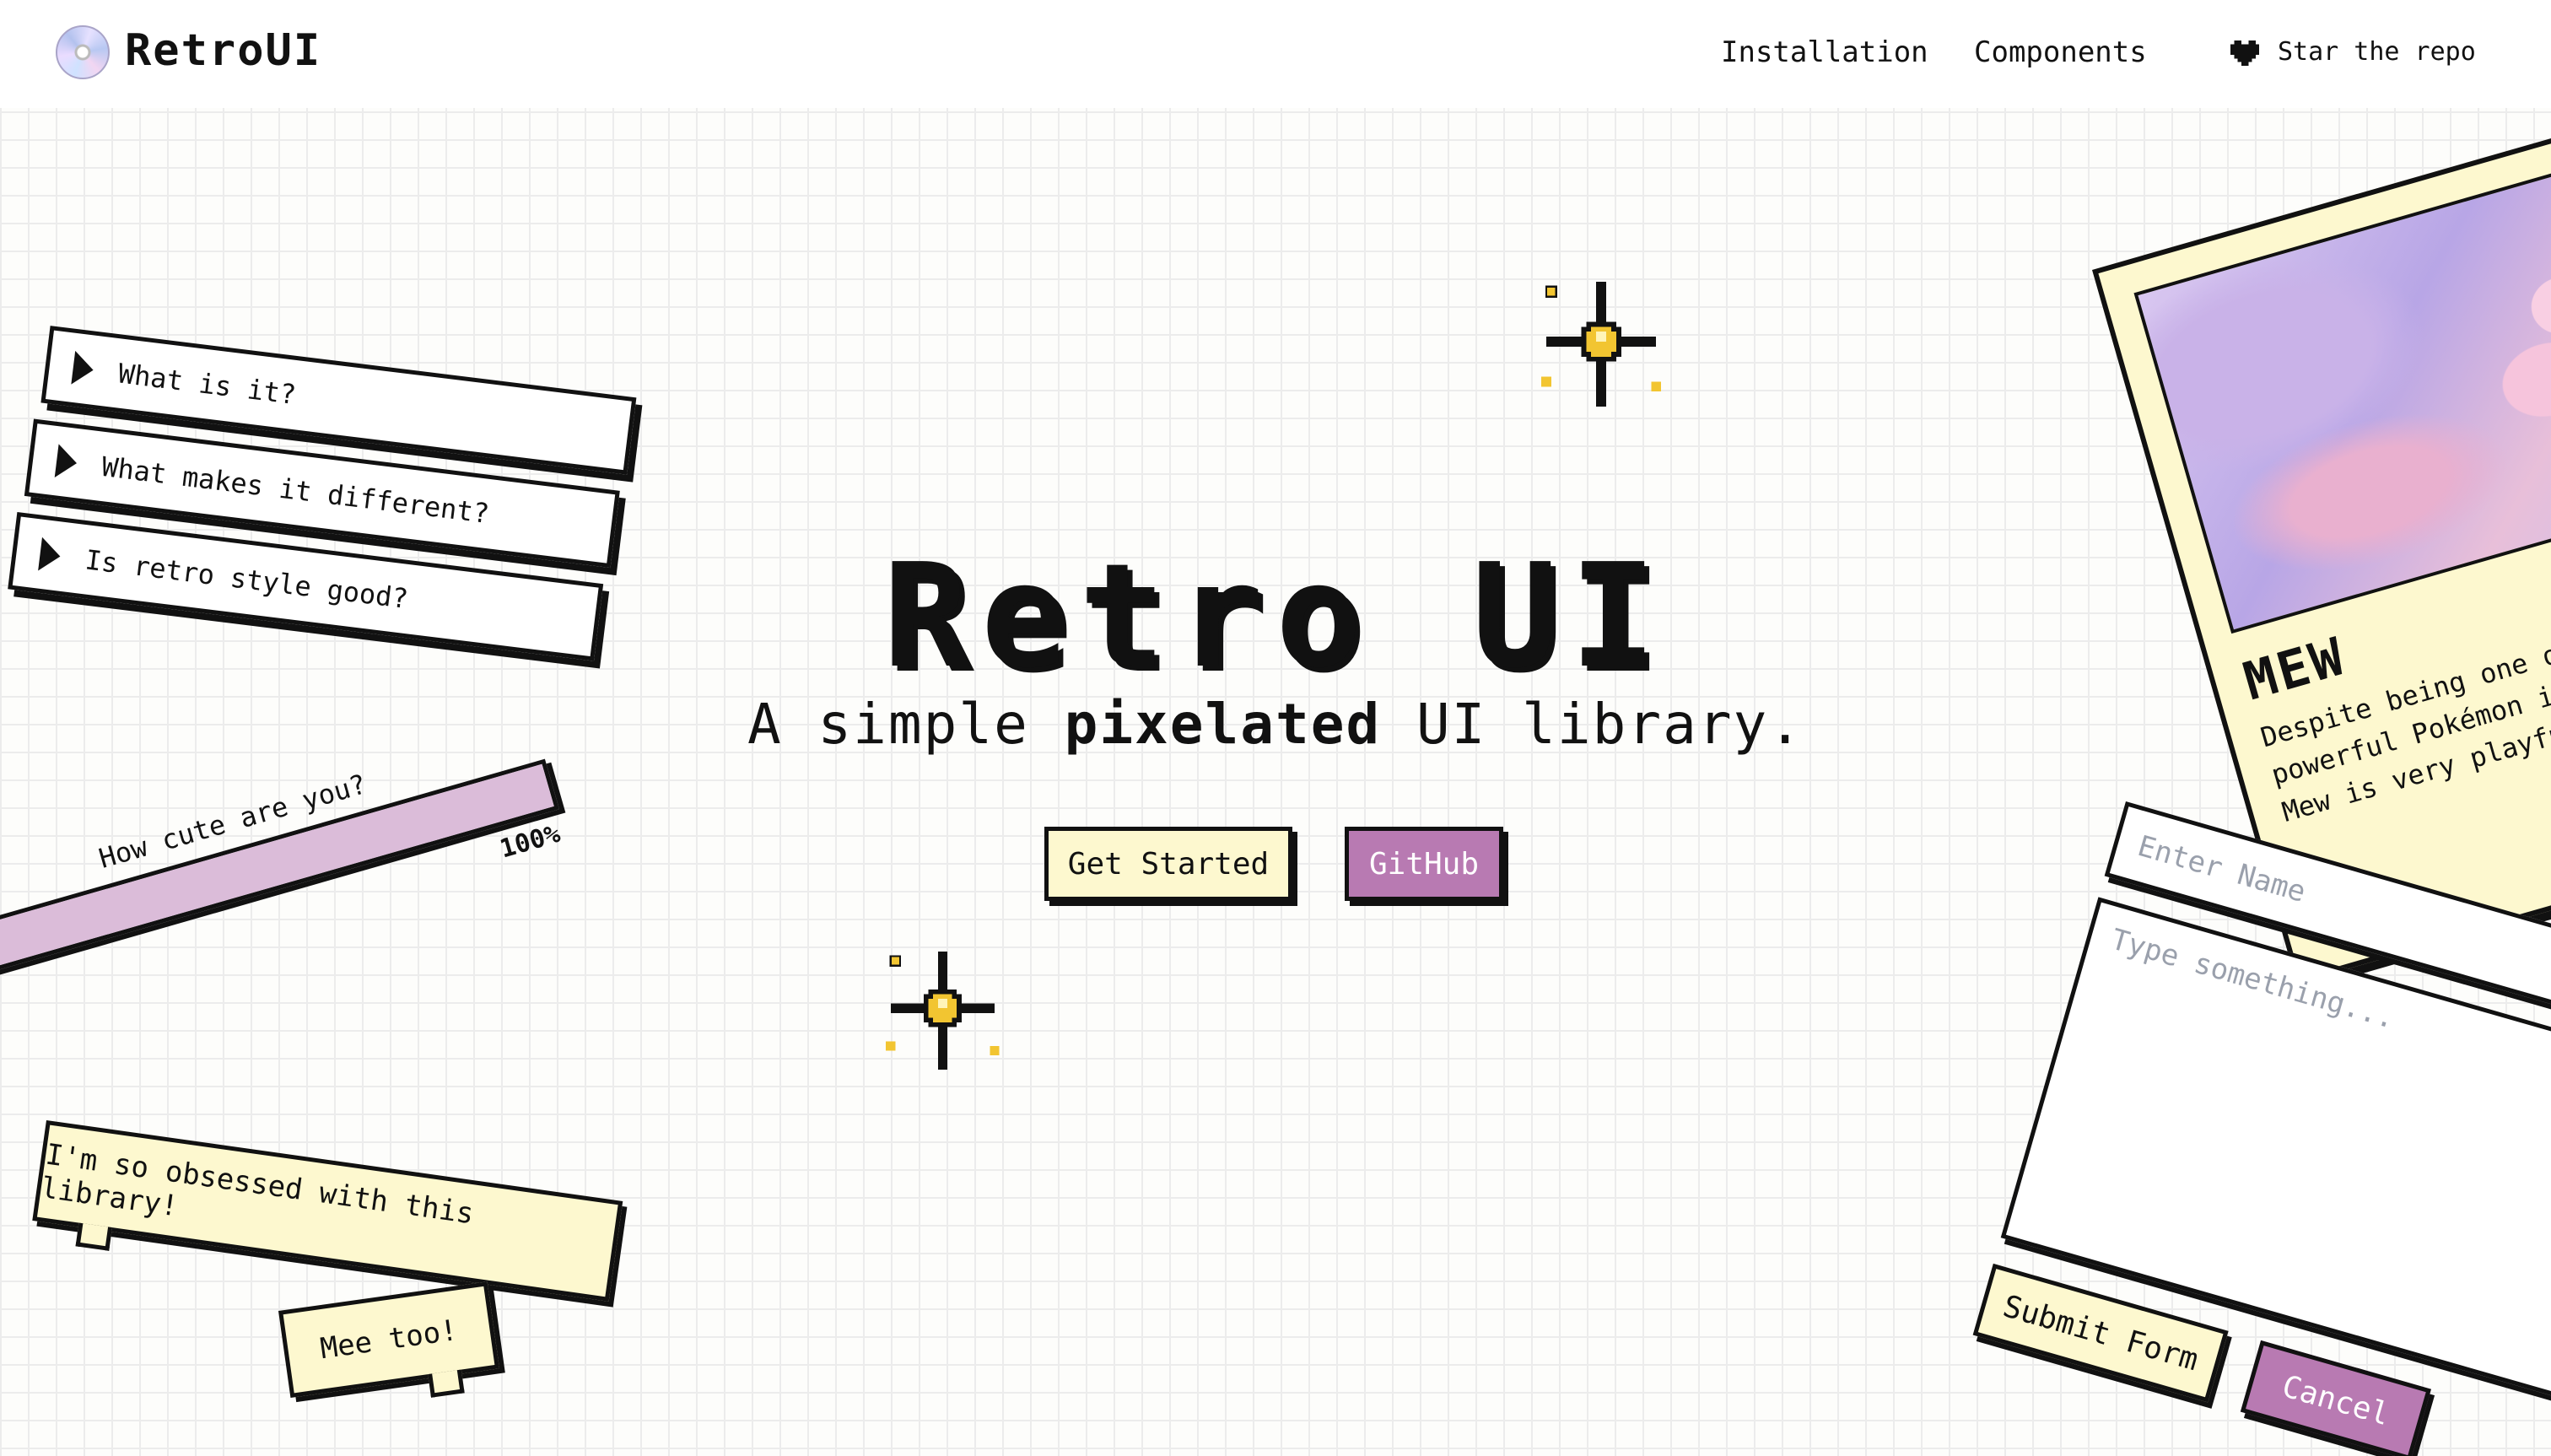 The width and height of the screenshot is (2551, 1456). What do you see at coordinates (2377, 52) in the screenshot?
I see `star-repo-link: Star the repo` at bounding box center [2377, 52].